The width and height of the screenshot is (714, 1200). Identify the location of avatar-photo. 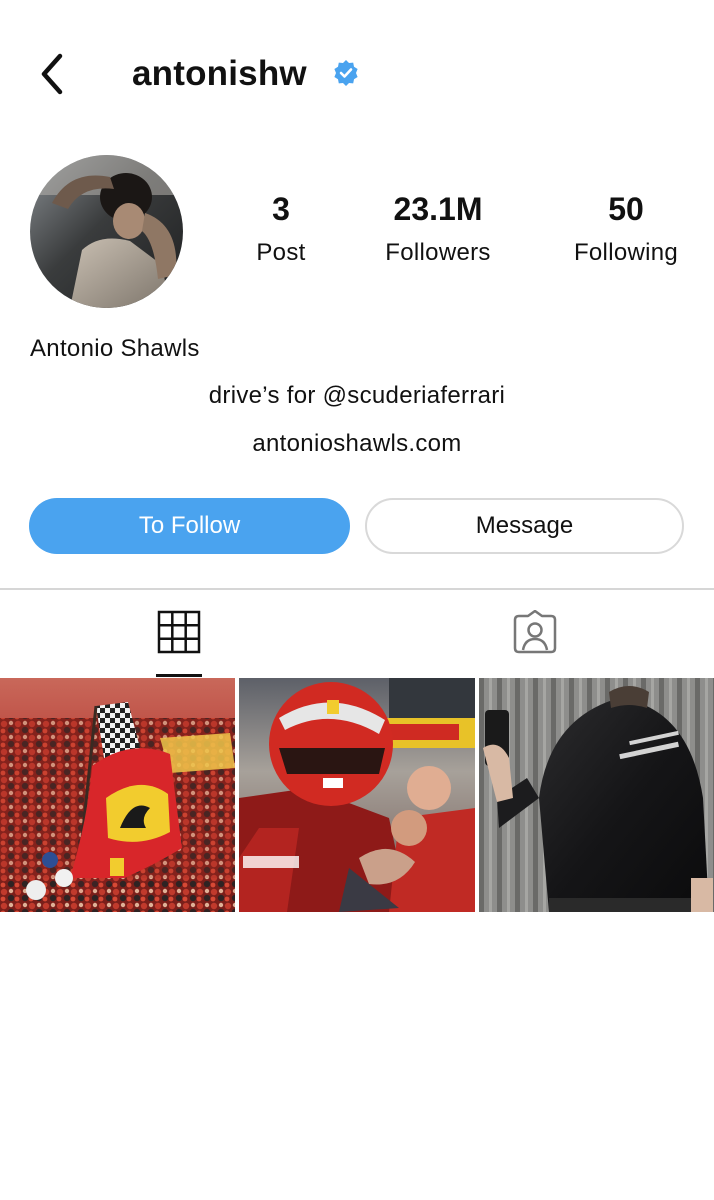
(106, 231).